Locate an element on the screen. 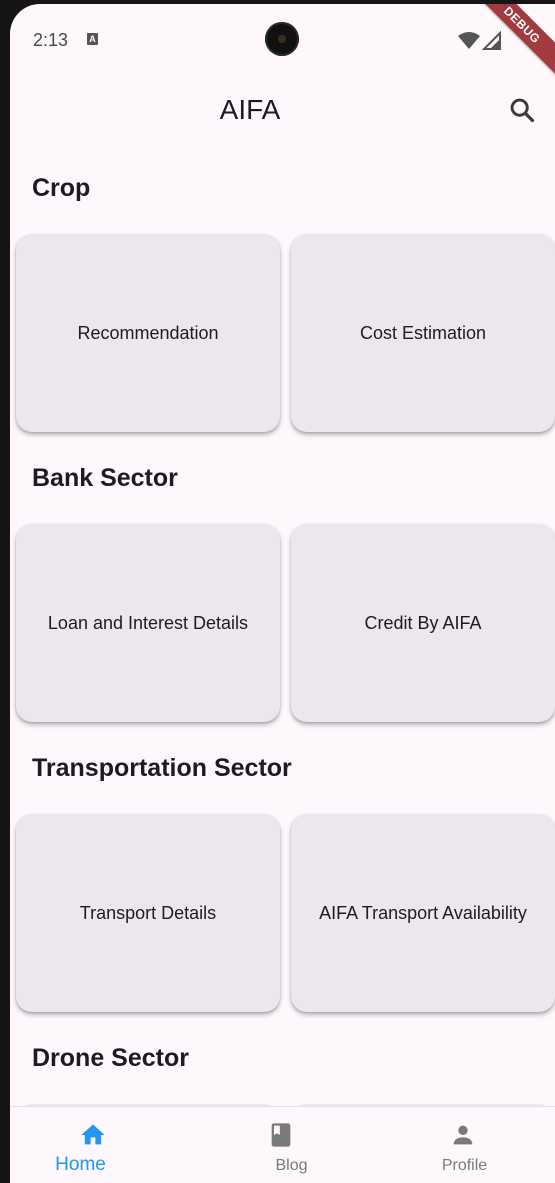  section-title-bank-sector: Bank Sector is located at coordinates (105, 478).